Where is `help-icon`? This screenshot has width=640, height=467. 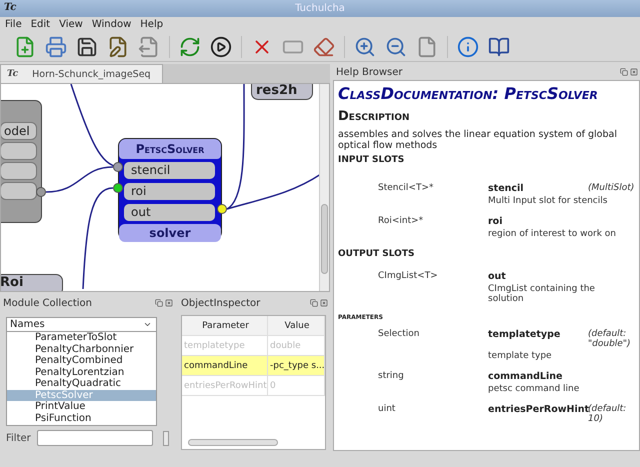
help-icon is located at coordinates (499, 47).